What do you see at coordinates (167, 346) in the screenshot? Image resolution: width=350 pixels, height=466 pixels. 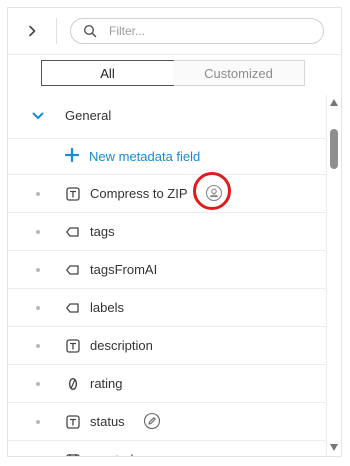 I see `field-row: description` at bounding box center [167, 346].